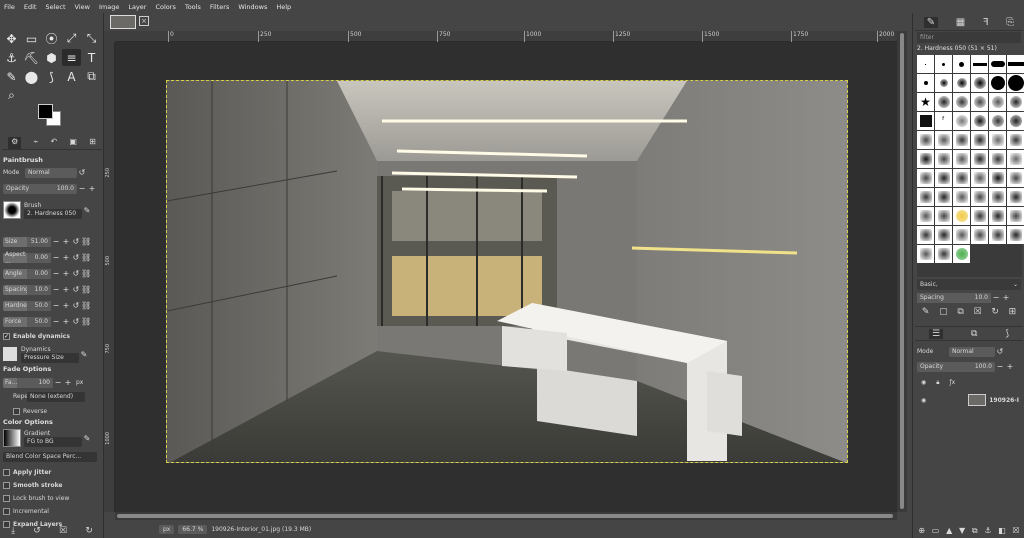 This screenshot has height=538, width=1024. I want to click on close-tab-icon: ×, so click(144, 21).